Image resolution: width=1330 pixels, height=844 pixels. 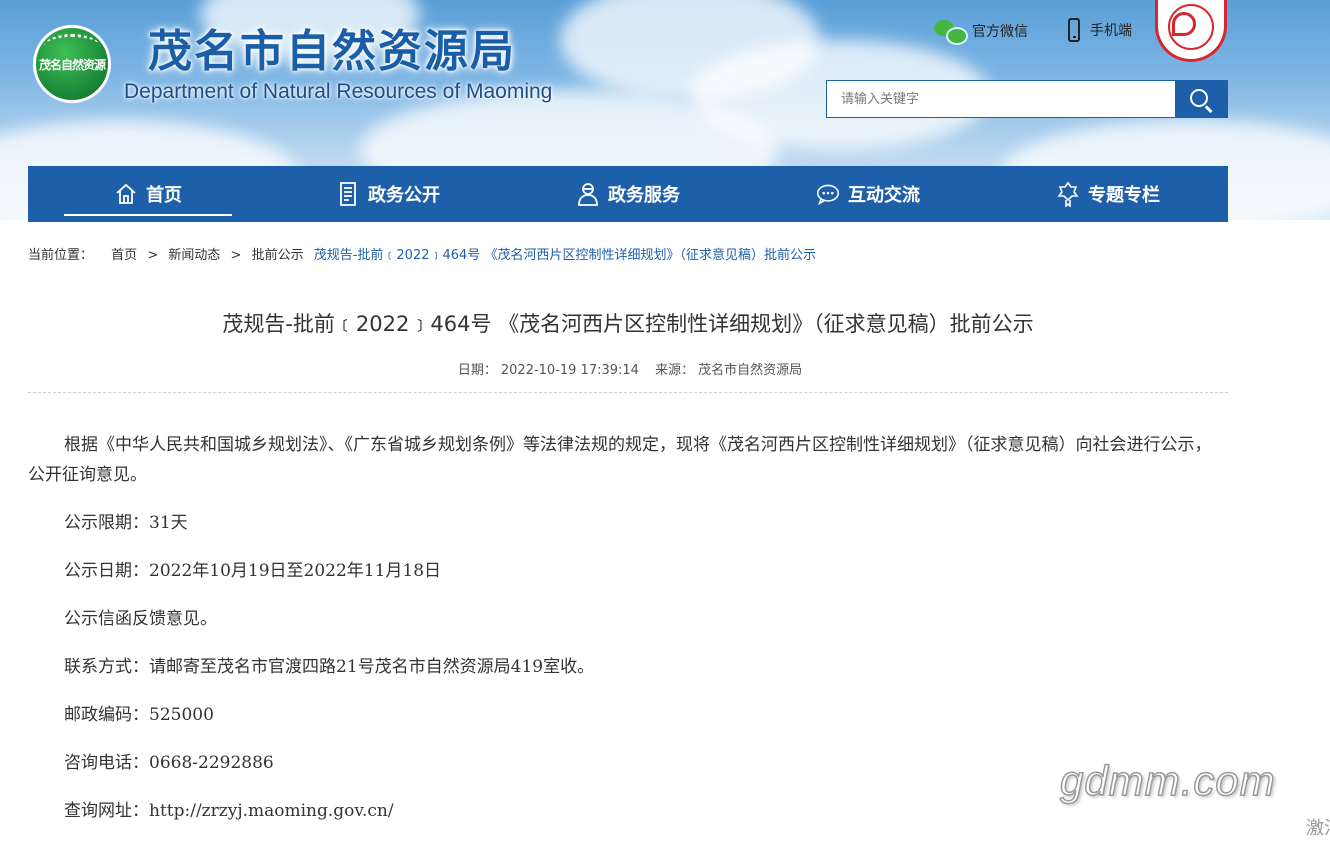 I want to click on search-input, so click(x=1001, y=99).